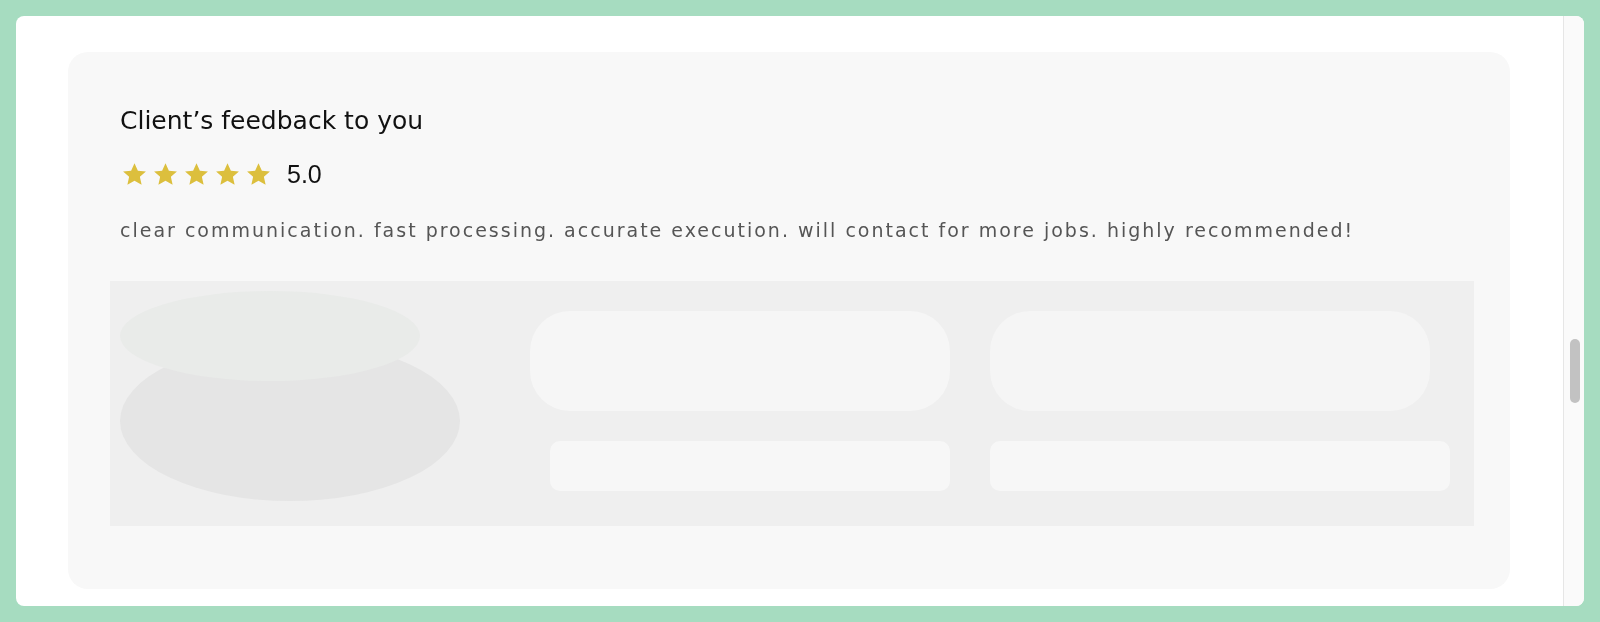 This screenshot has width=1600, height=622. Describe the element at coordinates (1573, 311) in the screenshot. I see `scrollbar-track` at that location.